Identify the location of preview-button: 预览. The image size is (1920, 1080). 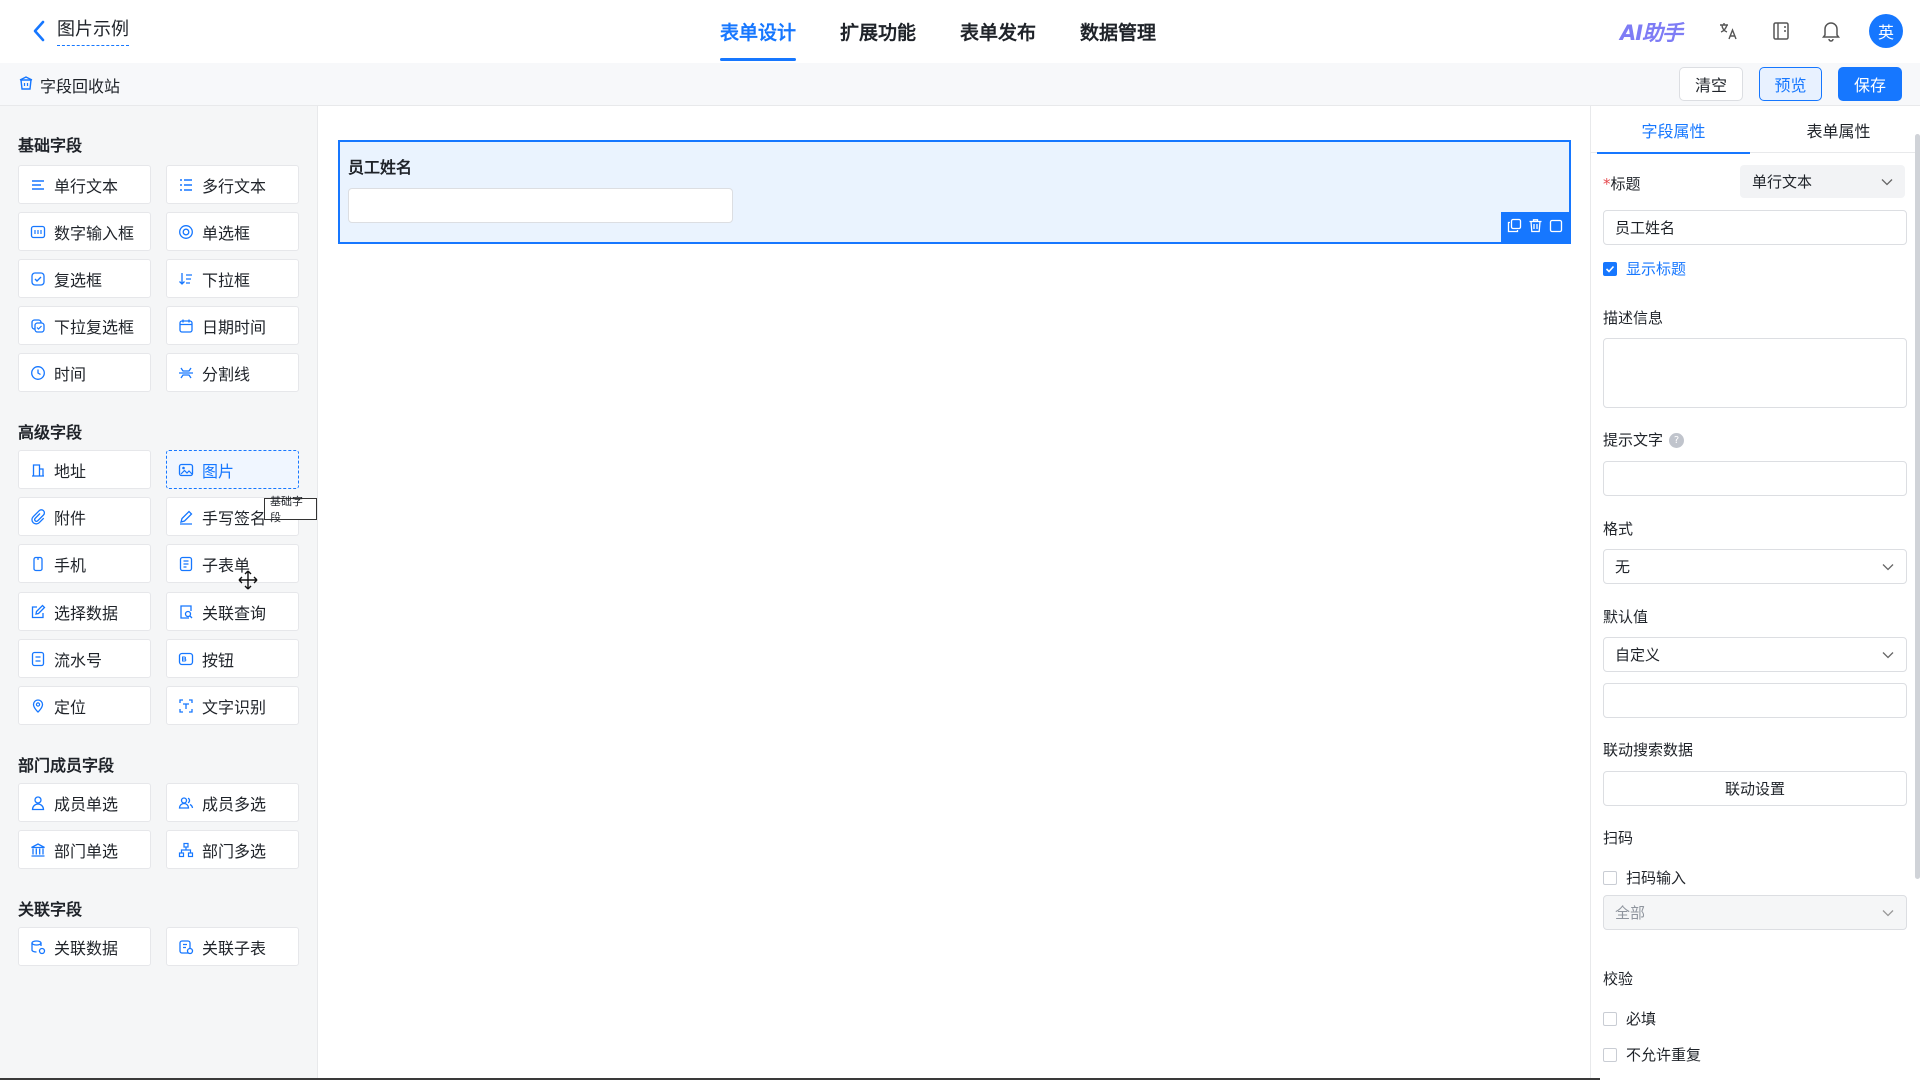
(1790, 84).